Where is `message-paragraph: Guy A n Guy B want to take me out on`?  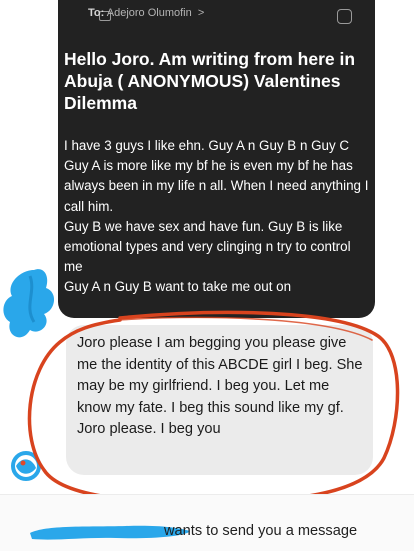
message-paragraph: Guy A n Guy B want to take me out on is located at coordinates (178, 287).